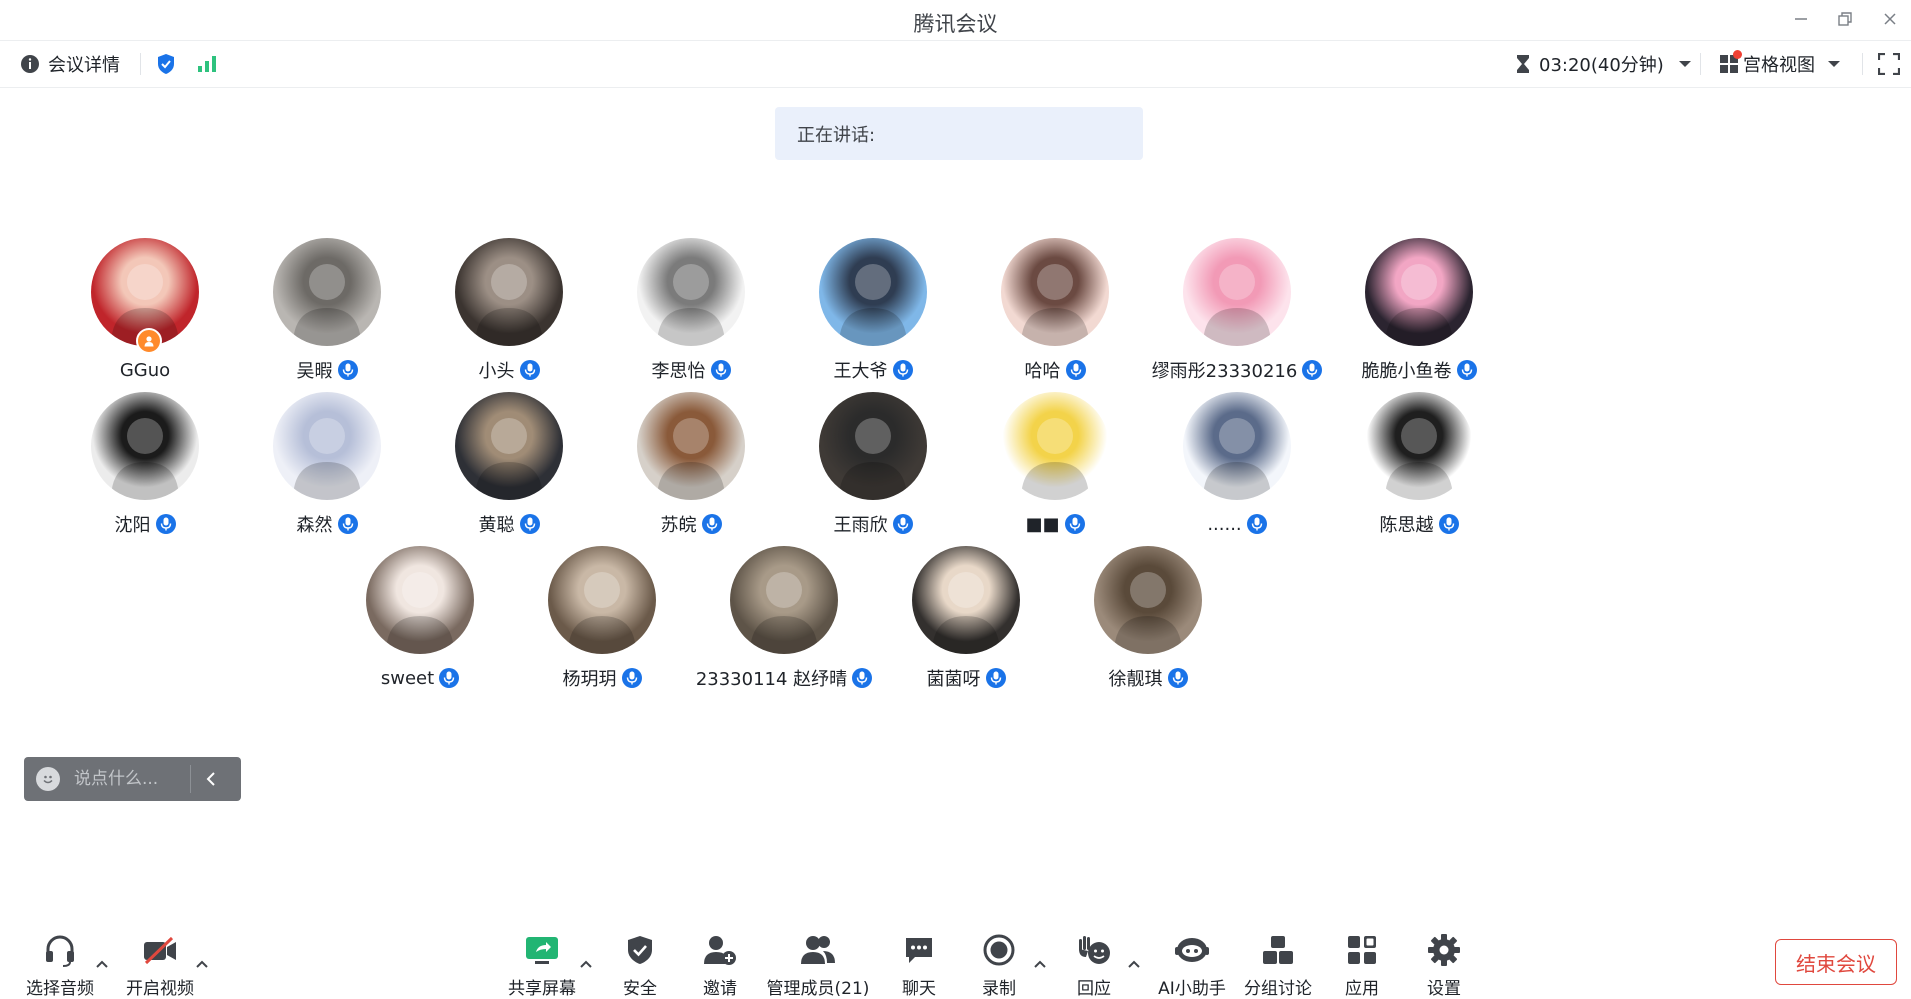  What do you see at coordinates (149, 341) in the screenshot?
I see `host-icon` at bounding box center [149, 341].